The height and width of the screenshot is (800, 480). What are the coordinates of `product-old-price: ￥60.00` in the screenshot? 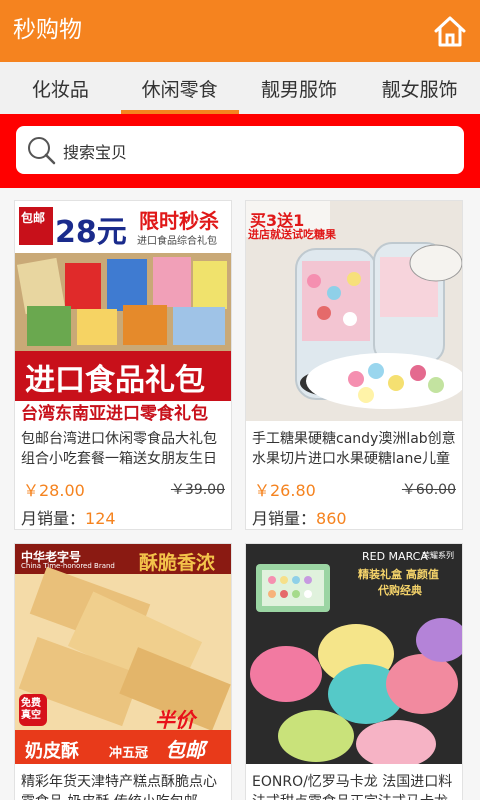 It's located at (428, 490).